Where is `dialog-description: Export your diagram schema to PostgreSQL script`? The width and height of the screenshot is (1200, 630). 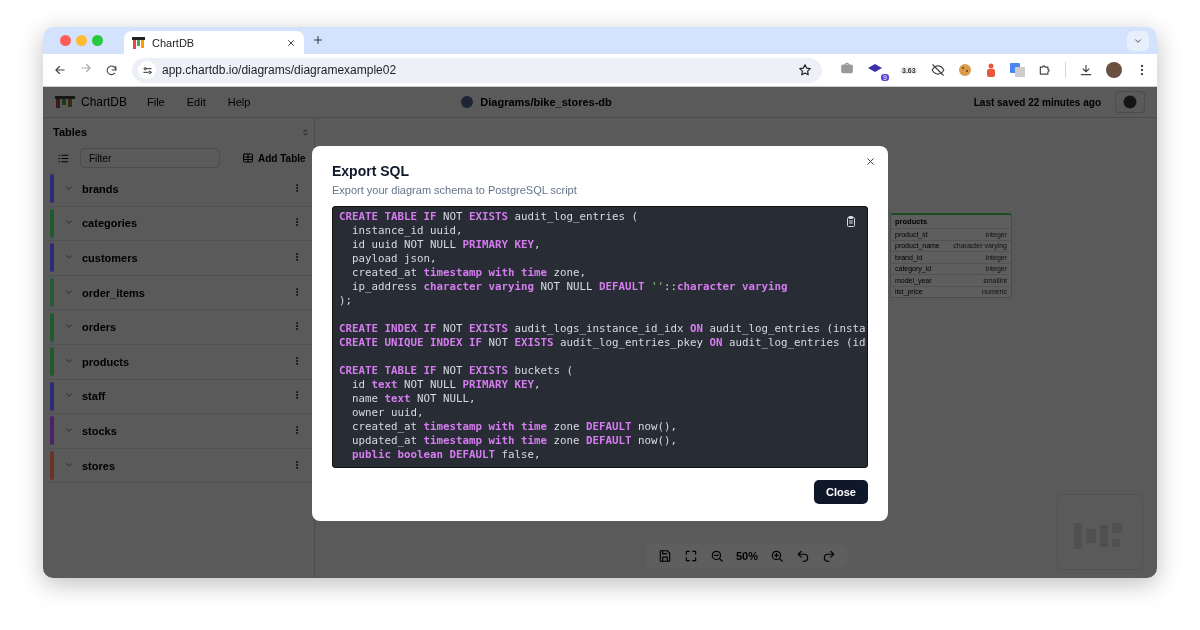 dialog-description: Export your diagram schema to PostgreSQL script is located at coordinates (455, 190).